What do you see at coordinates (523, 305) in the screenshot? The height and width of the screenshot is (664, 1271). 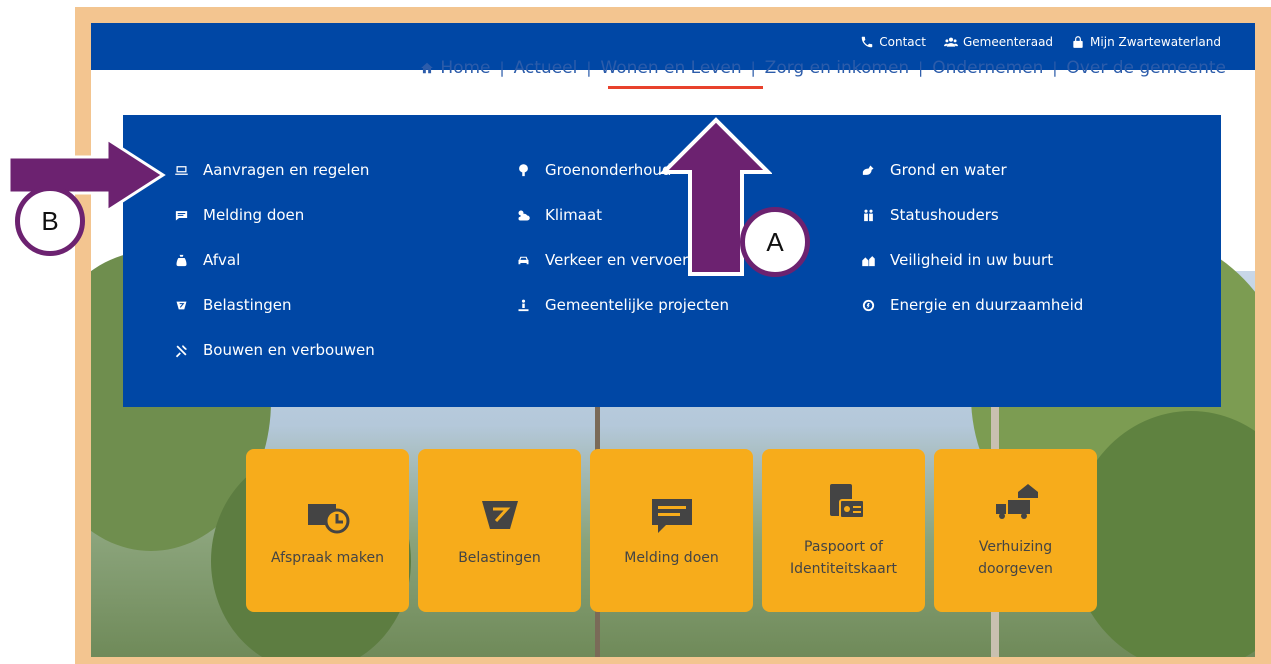 I see `person-flag-icon` at bounding box center [523, 305].